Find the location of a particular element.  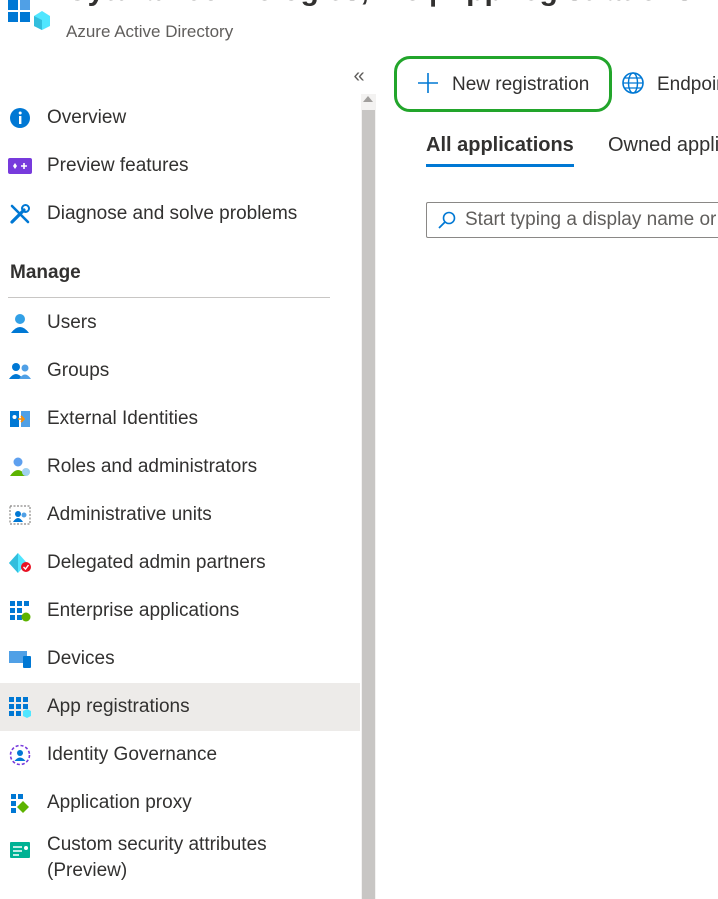

sidebar-item-label-line: Custom security attributes (Preview) is located at coordinates (157, 857).